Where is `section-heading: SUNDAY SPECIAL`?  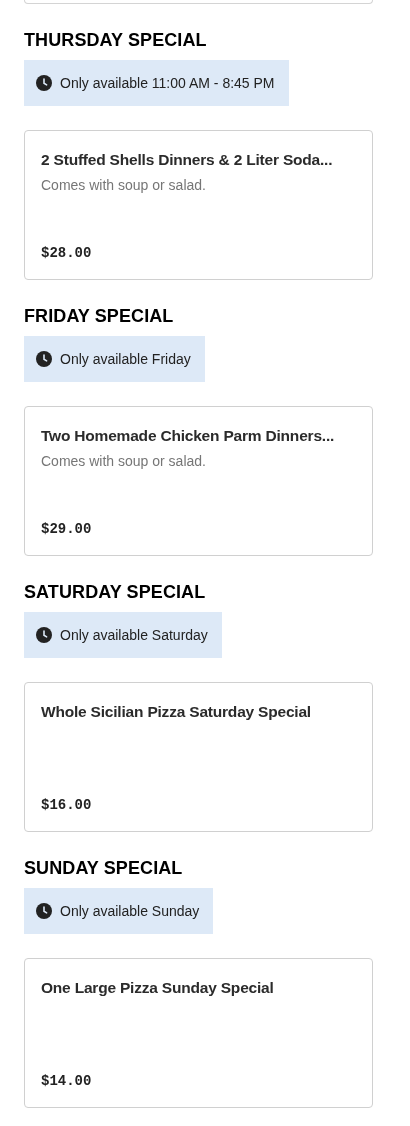 section-heading: SUNDAY SPECIAL is located at coordinates (103, 868).